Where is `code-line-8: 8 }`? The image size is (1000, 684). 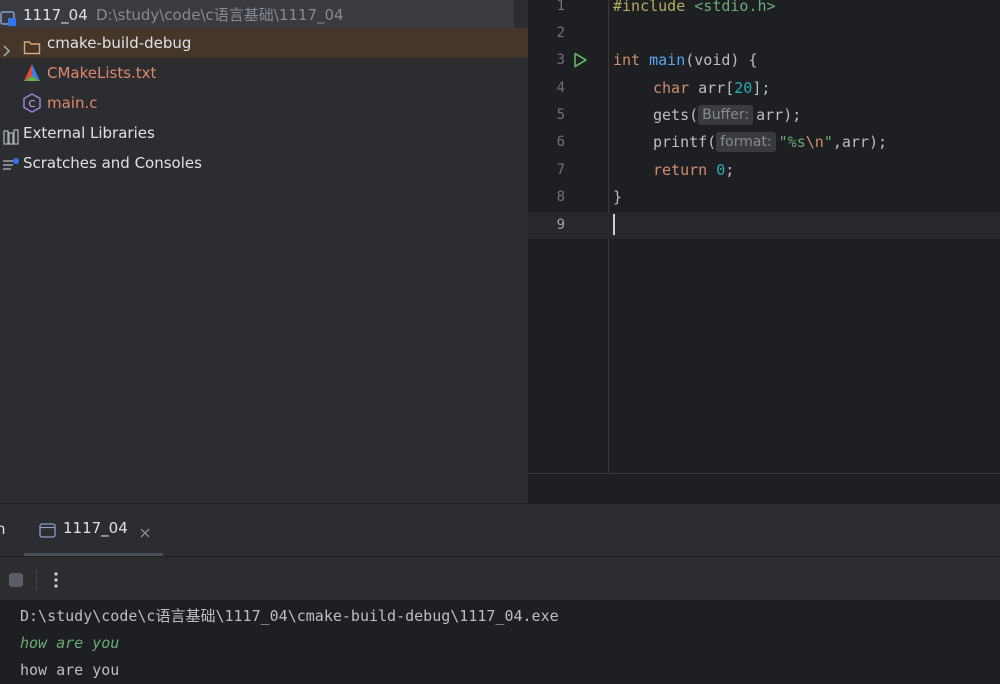
code-line-8: 8 } is located at coordinates (764, 197).